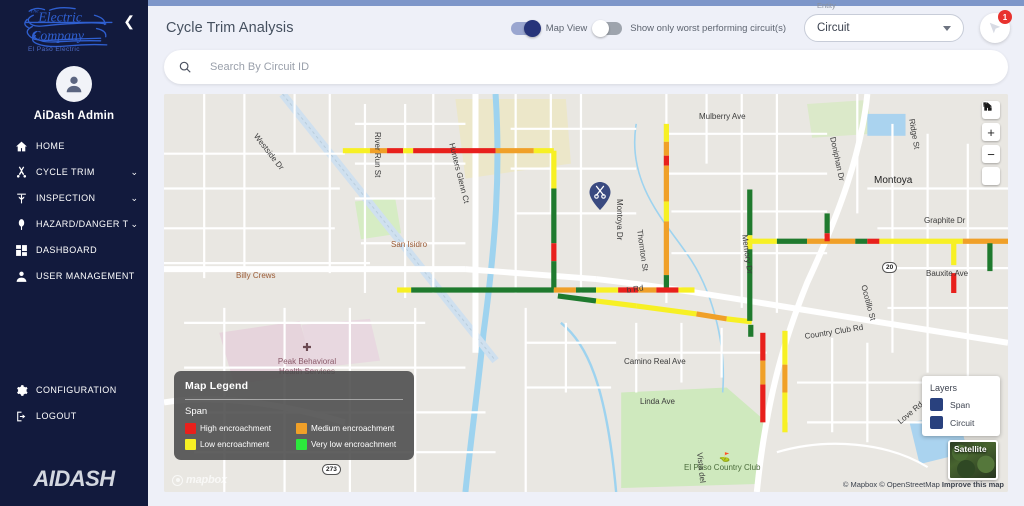 The width and height of the screenshot is (1024, 506). What do you see at coordinates (206, 480) in the screenshot?
I see `mapbox-wordmark: mapbox` at bounding box center [206, 480].